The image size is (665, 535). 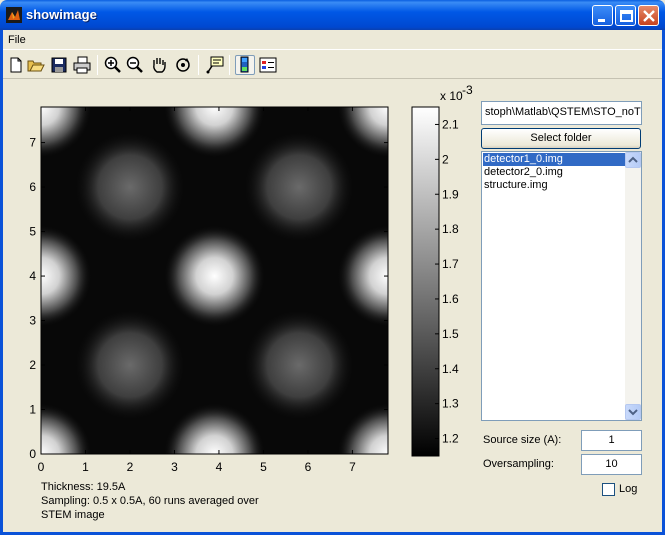 I want to click on list-item: detector1_0.img, so click(x=554, y=159).